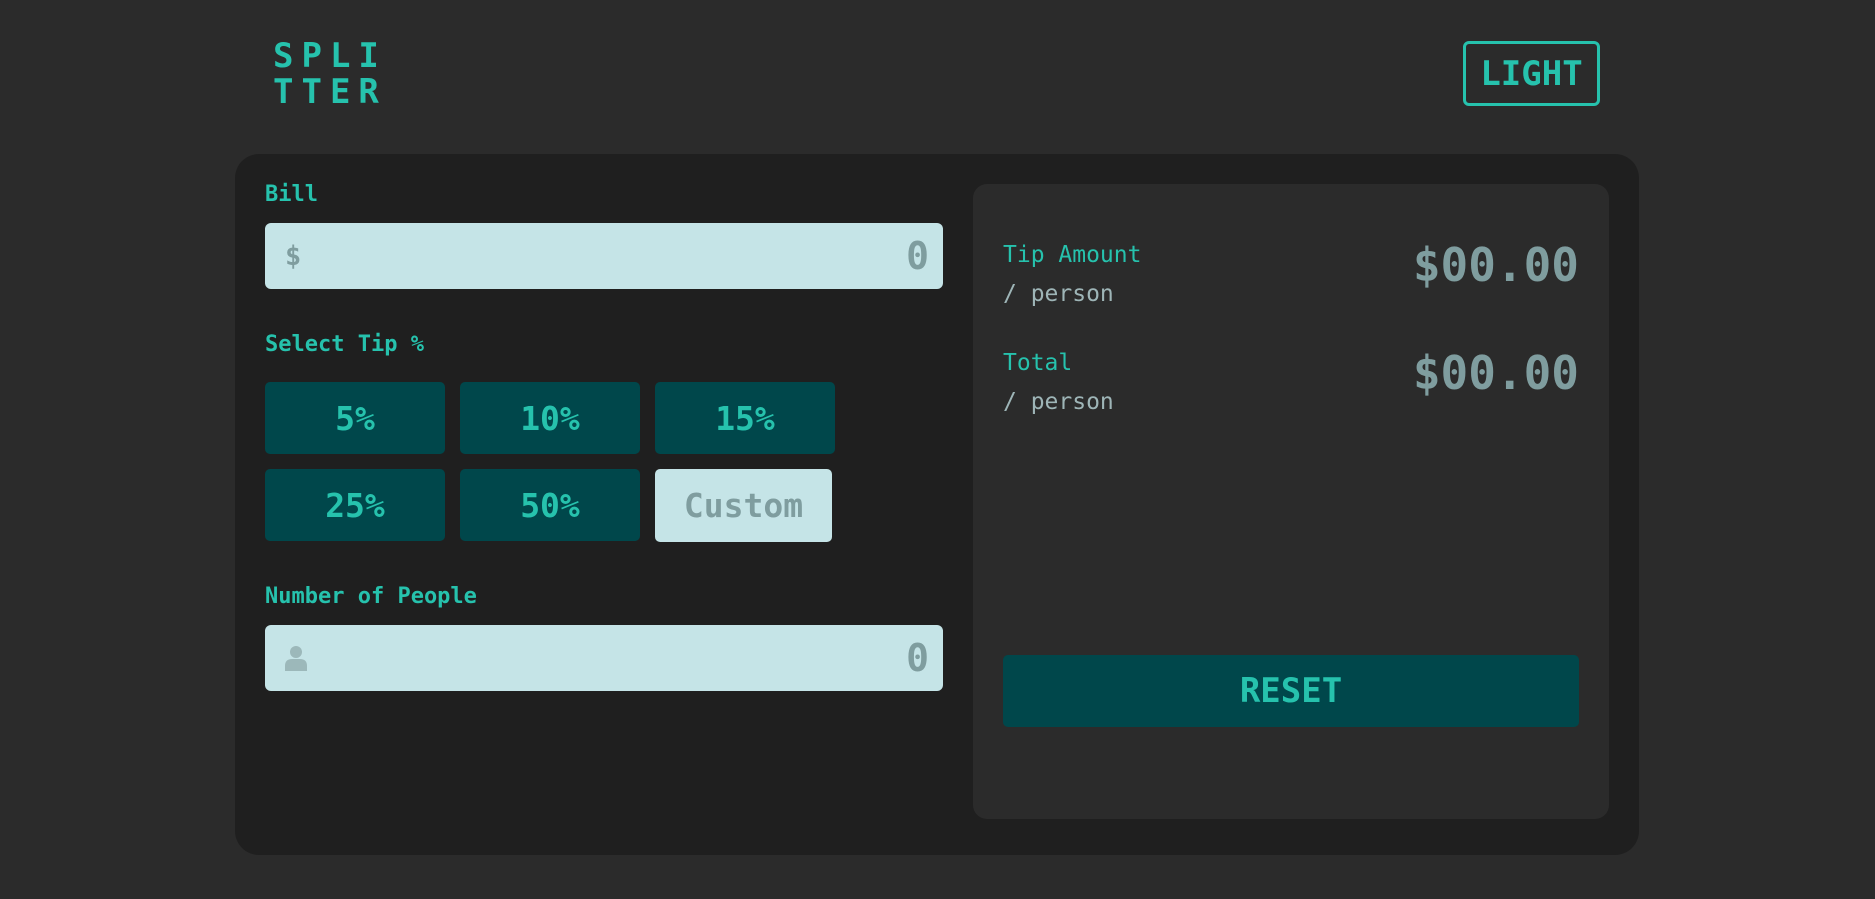 This screenshot has height=899, width=1875. Describe the element at coordinates (1495, 373) in the screenshot. I see `total-value: $00.00` at that location.